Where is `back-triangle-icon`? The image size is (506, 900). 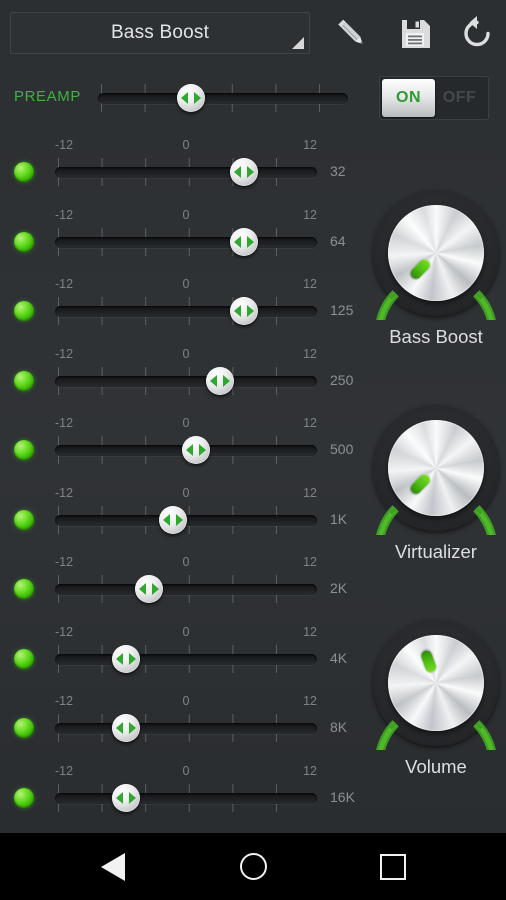 back-triangle-icon is located at coordinates (113, 866).